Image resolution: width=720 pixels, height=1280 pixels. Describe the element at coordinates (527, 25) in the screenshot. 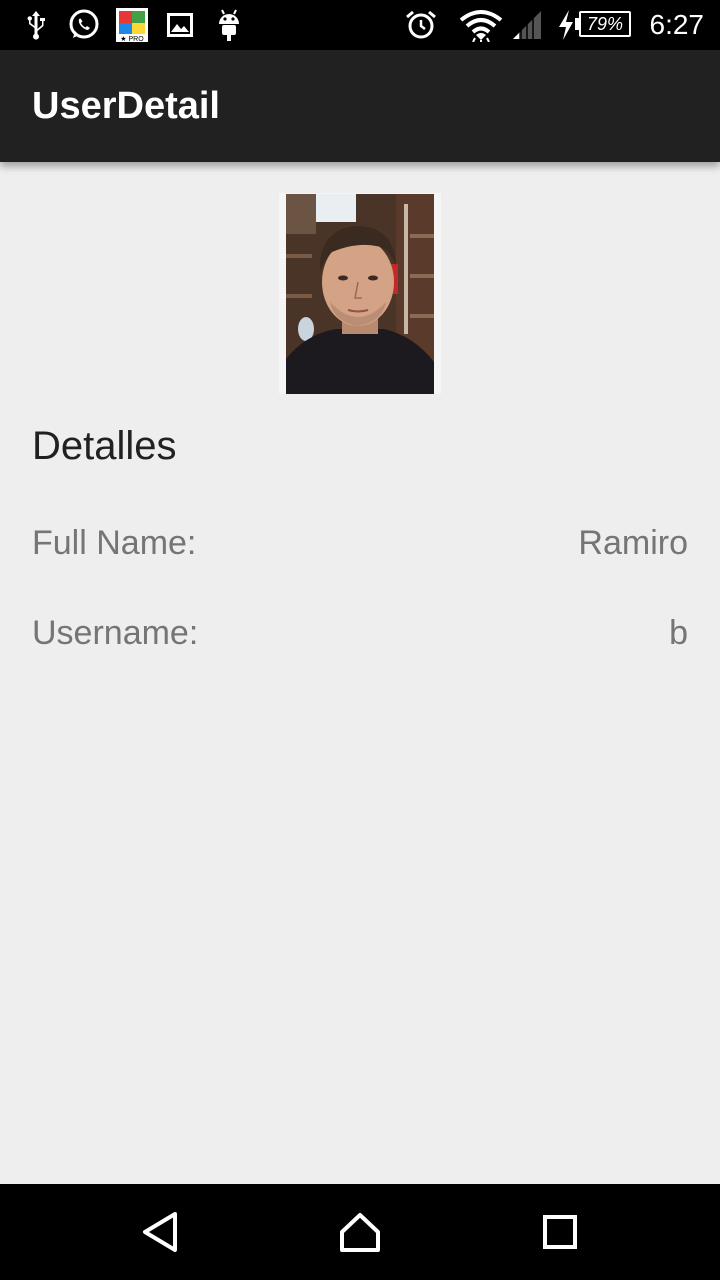

I see `signal-icon` at that location.